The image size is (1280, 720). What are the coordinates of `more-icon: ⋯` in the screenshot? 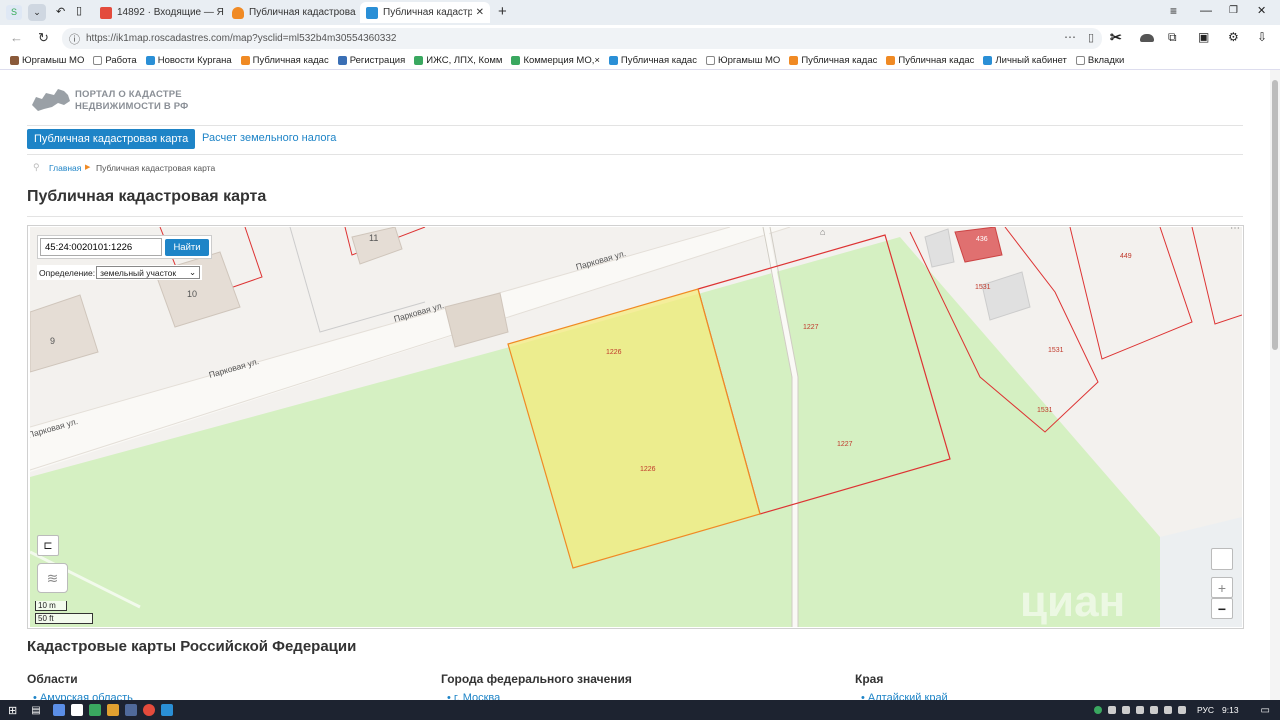 It's located at (1070, 37).